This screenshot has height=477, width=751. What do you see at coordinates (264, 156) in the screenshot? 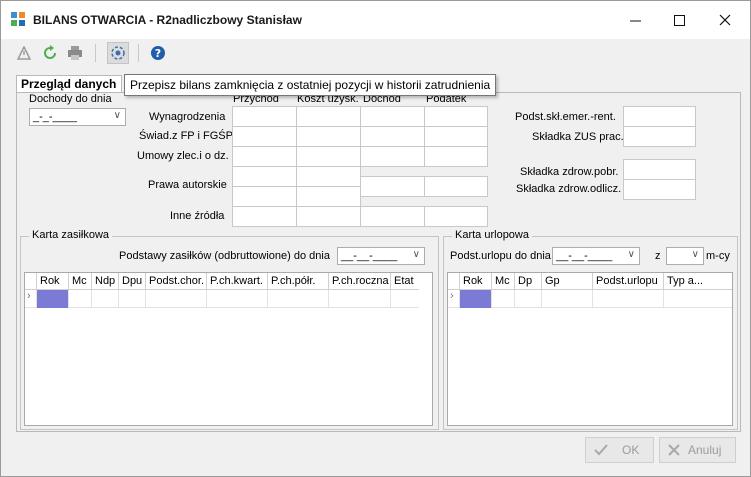
I see `cell-umowy-przychod` at bounding box center [264, 156].